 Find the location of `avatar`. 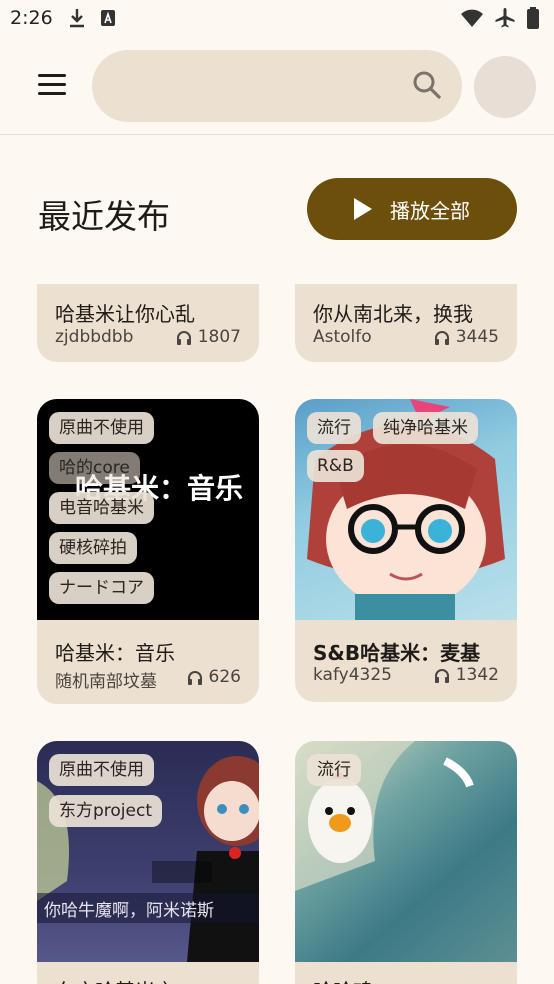

avatar is located at coordinates (505, 87).